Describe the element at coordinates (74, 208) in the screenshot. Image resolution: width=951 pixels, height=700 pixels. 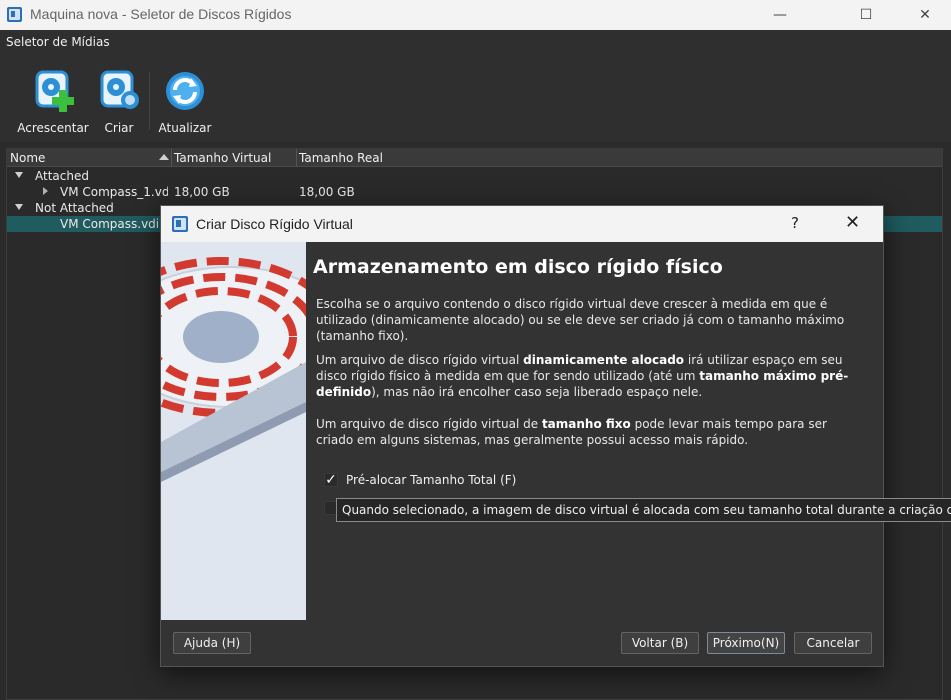
I see `group-label: Not Attached` at that location.